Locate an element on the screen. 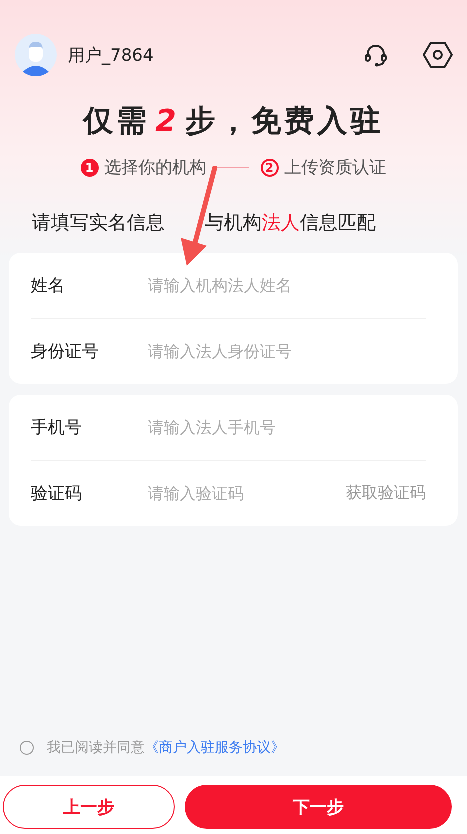 The width and height of the screenshot is (467, 834). get-code-link: 获取验证码 is located at coordinates (386, 493).